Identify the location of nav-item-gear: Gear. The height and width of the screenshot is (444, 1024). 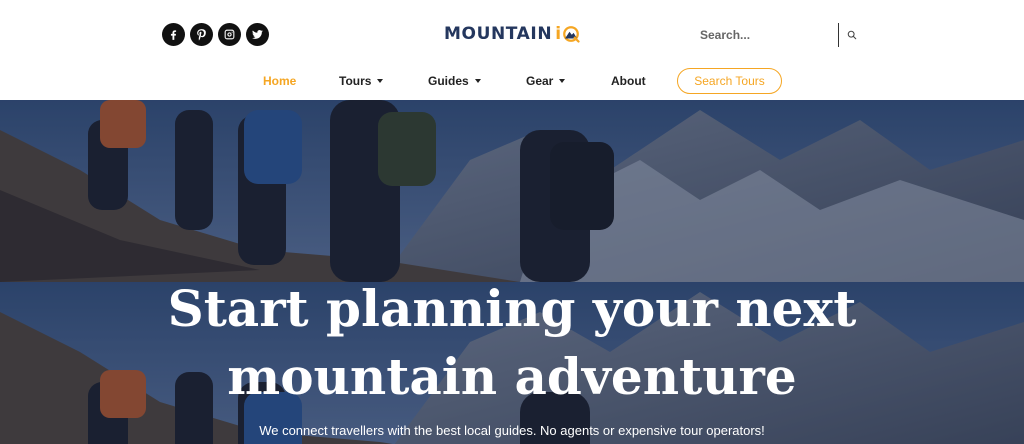
(546, 81).